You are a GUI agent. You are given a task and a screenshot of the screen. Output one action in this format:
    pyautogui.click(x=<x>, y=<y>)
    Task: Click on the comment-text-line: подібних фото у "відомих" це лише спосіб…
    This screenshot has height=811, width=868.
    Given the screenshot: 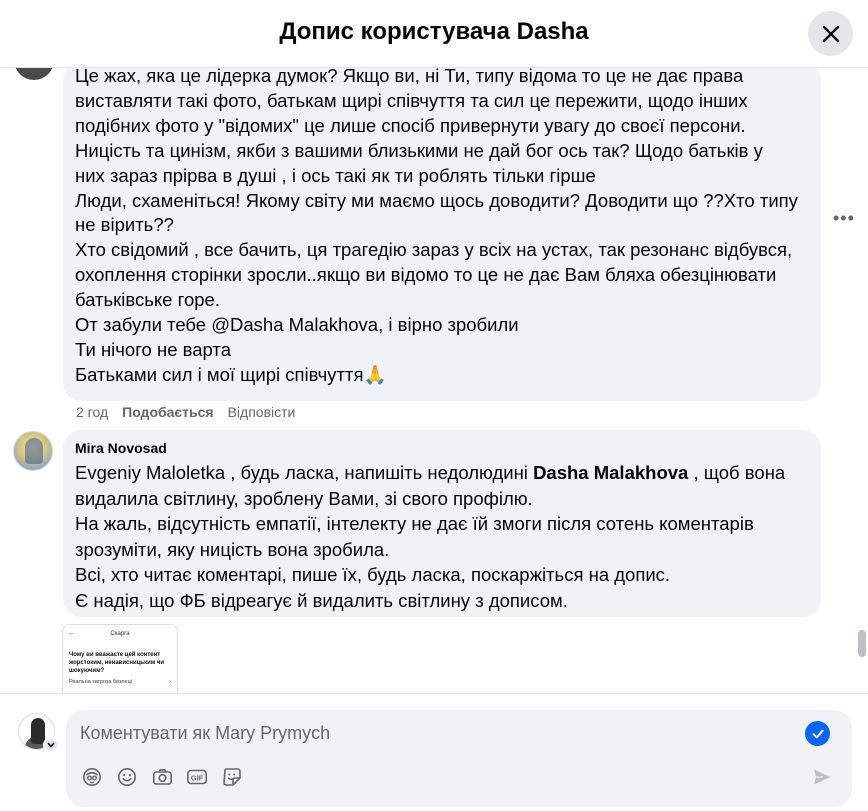 What is the action you would take?
    pyautogui.click(x=410, y=125)
    